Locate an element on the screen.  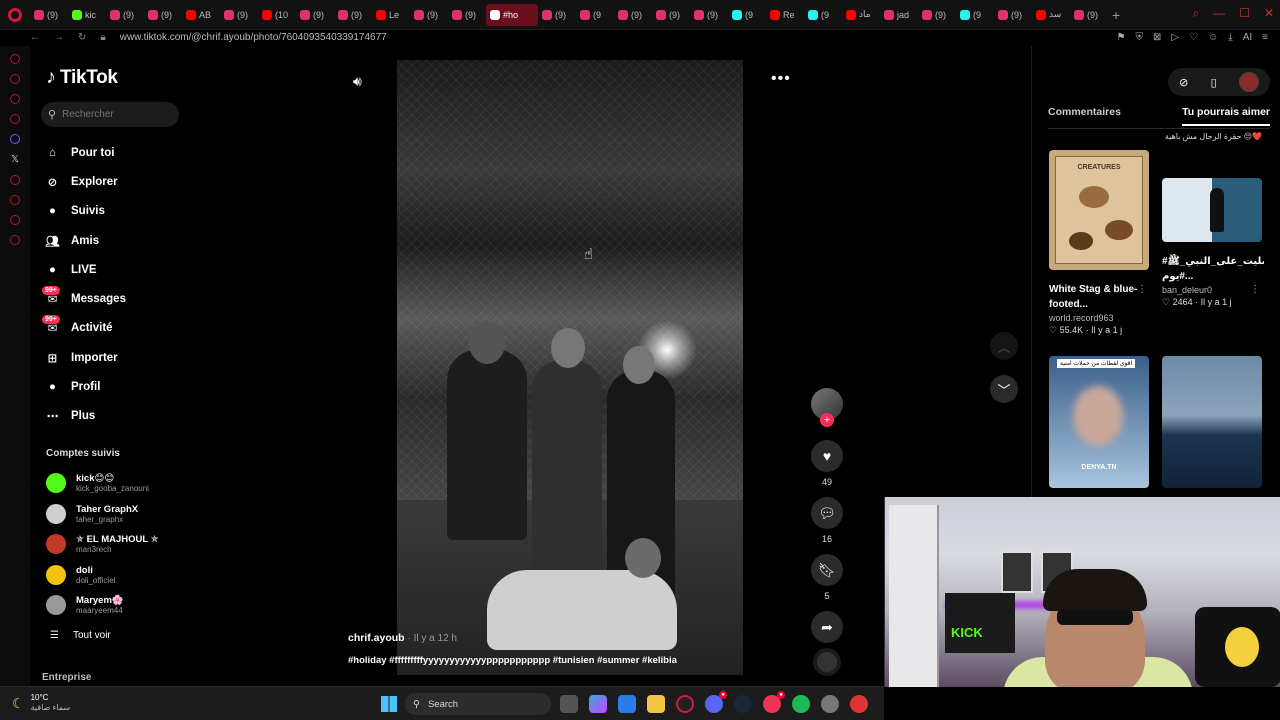
file-explorer-icon is located at coordinates (656, 704).